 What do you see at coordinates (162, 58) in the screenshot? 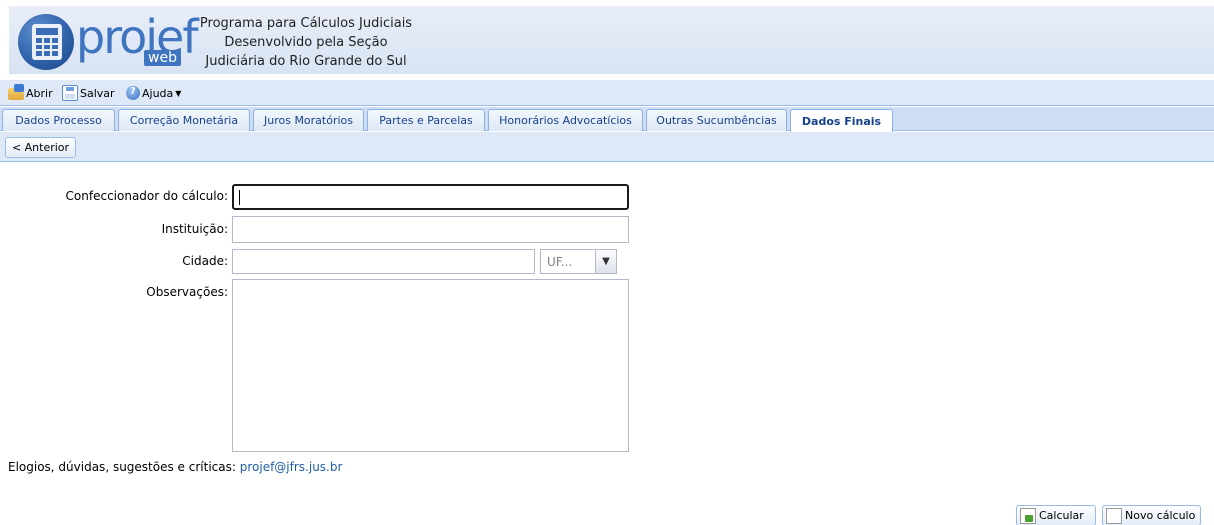
I see `logo-suffix: web` at bounding box center [162, 58].